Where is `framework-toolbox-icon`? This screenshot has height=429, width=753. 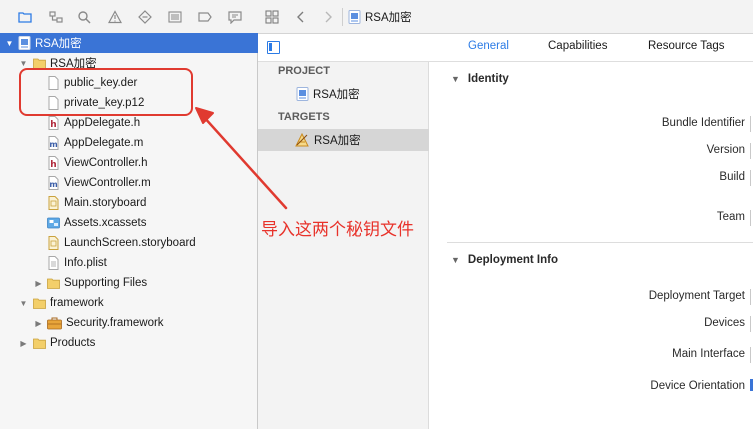
framework-toolbox-icon is located at coordinates (54, 323).